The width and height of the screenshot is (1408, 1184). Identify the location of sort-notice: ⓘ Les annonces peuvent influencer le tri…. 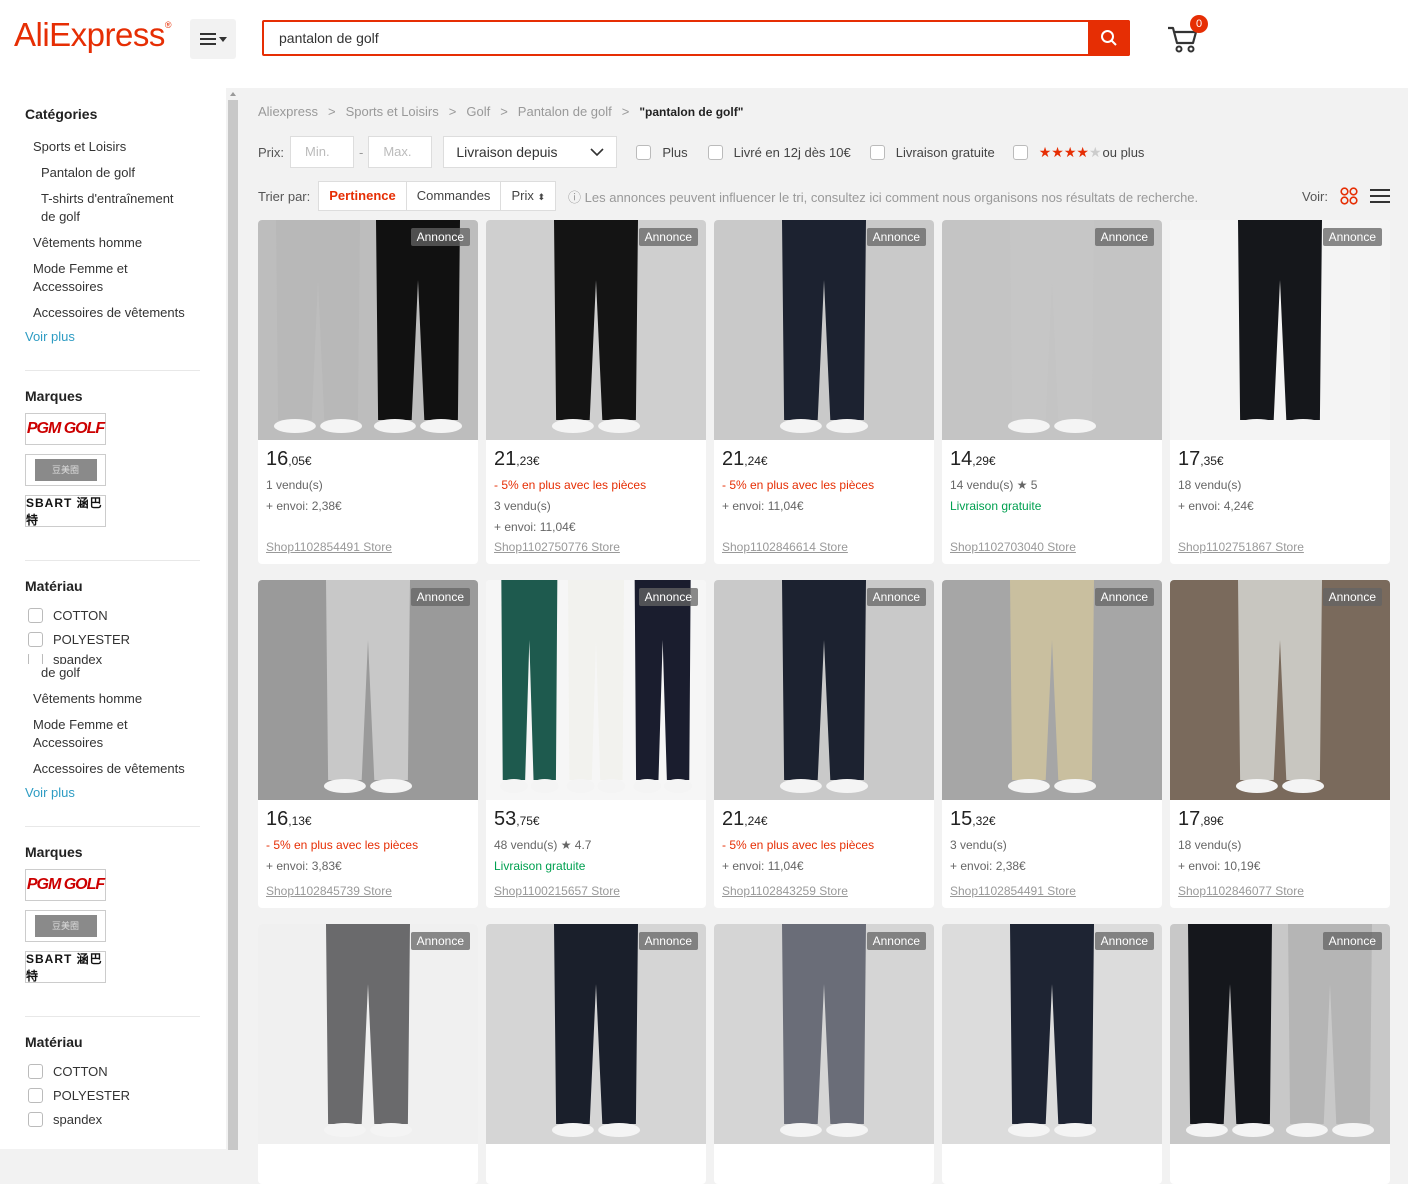
(883, 196).